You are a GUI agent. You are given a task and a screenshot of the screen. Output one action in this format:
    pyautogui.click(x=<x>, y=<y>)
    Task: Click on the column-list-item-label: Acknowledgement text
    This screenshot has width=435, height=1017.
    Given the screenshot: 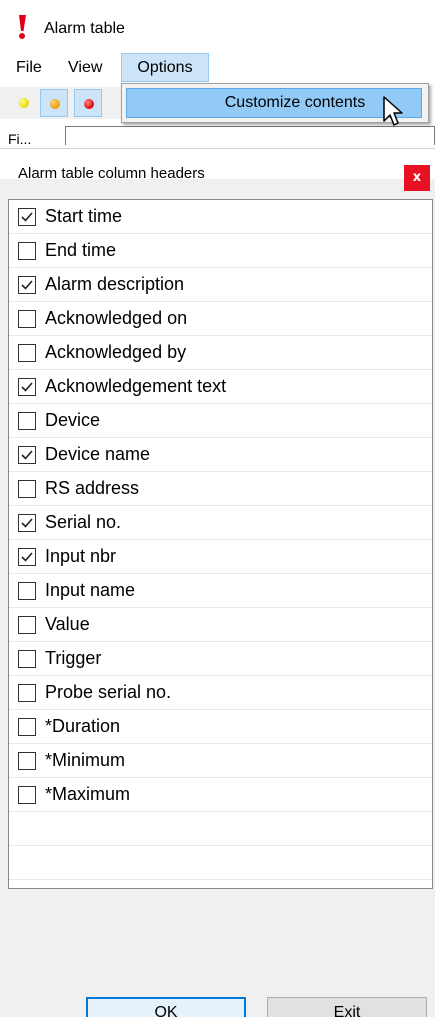 What is the action you would take?
    pyautogui.click(x=136, y=386)
    